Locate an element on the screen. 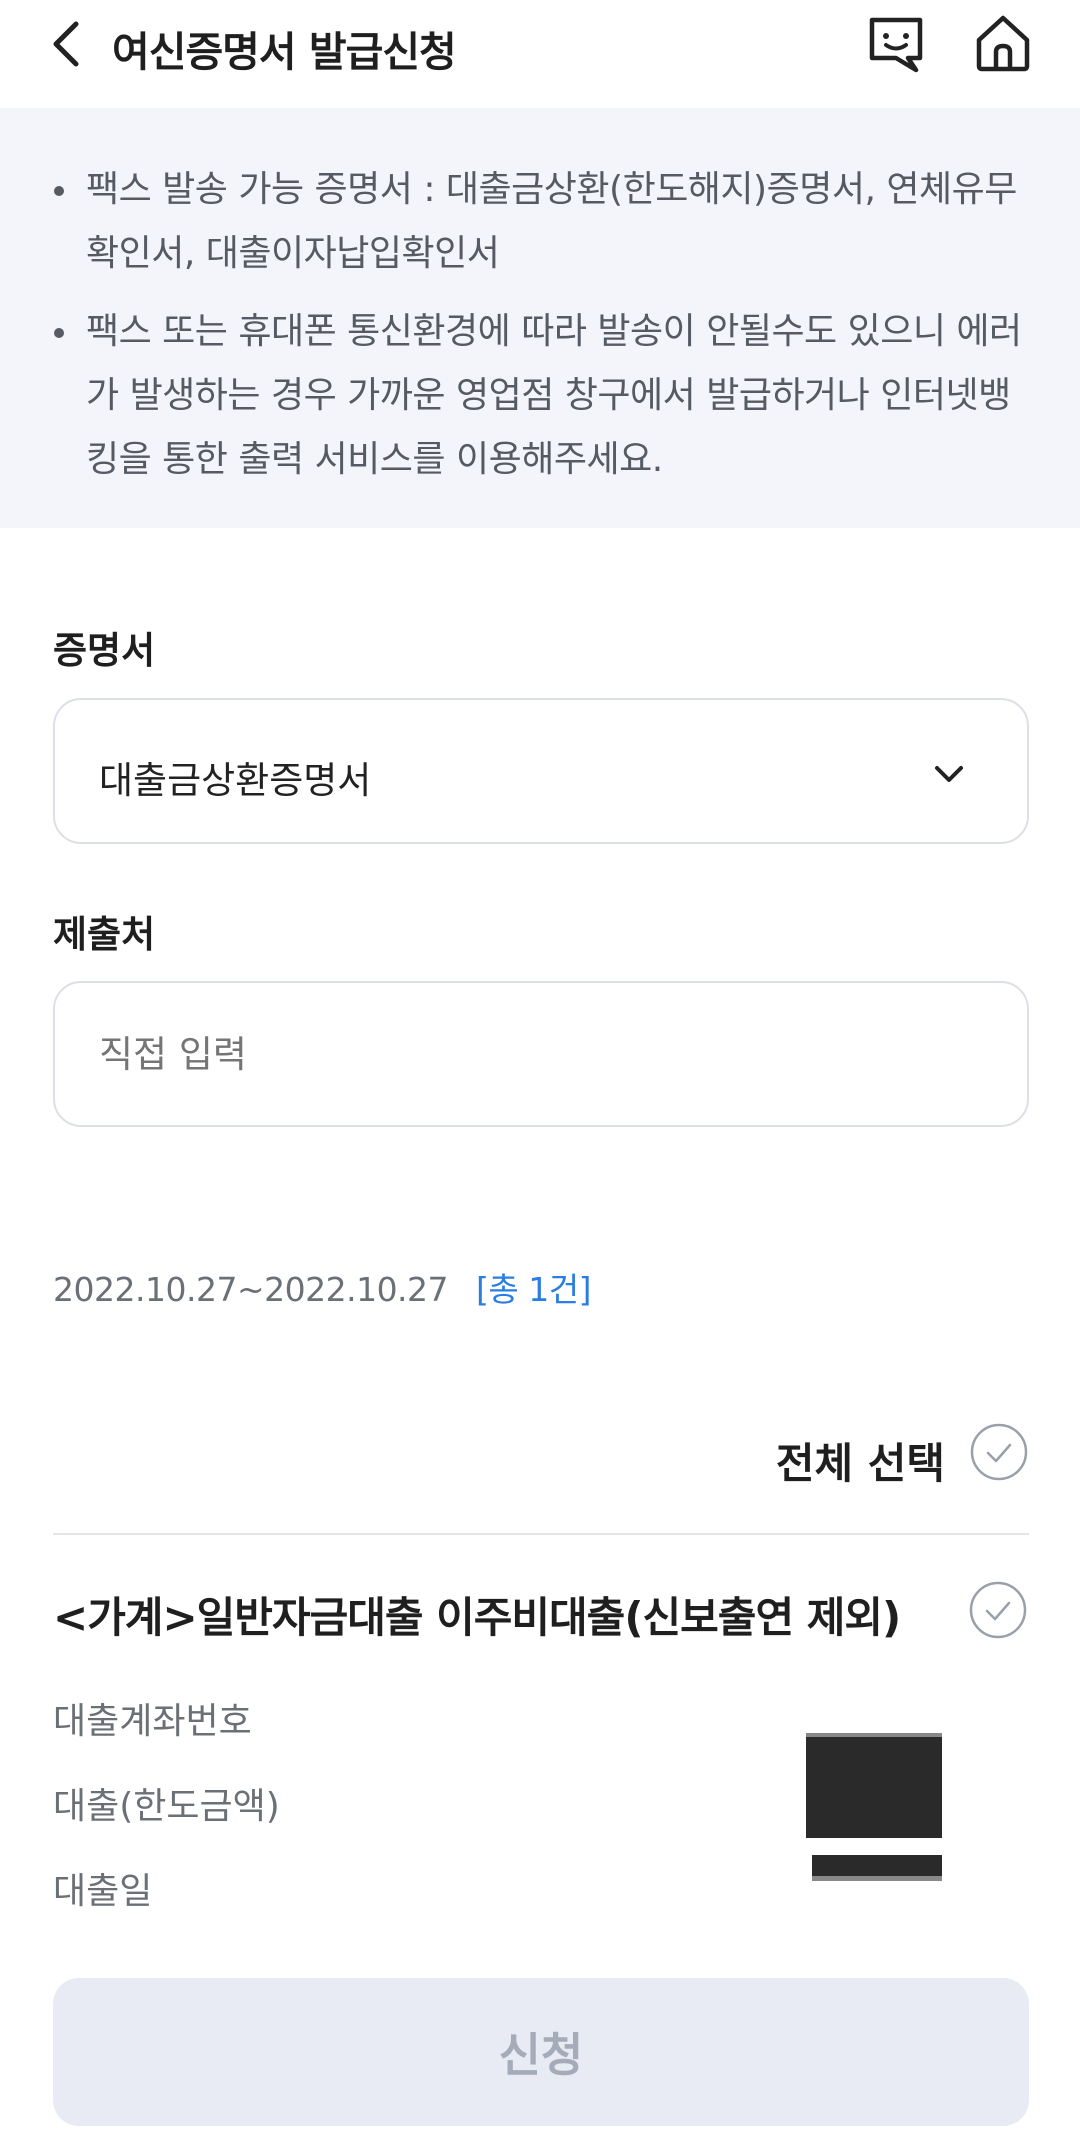 The image size is (1080, 2143). loan-amount-label: 대출(한도금액) is located at coordinates (166, 1806).